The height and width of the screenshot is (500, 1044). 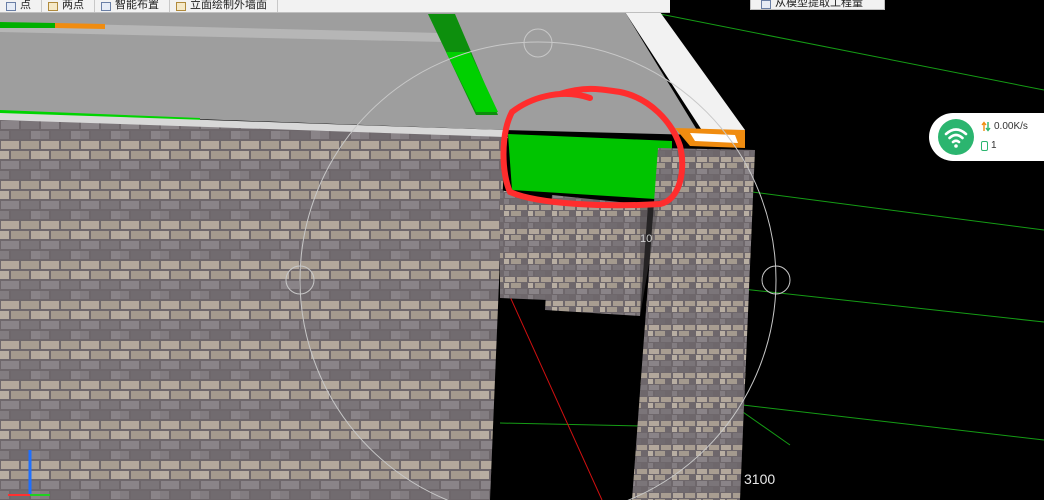 I want to click on wifi-icon, so click(x=956, y=138).